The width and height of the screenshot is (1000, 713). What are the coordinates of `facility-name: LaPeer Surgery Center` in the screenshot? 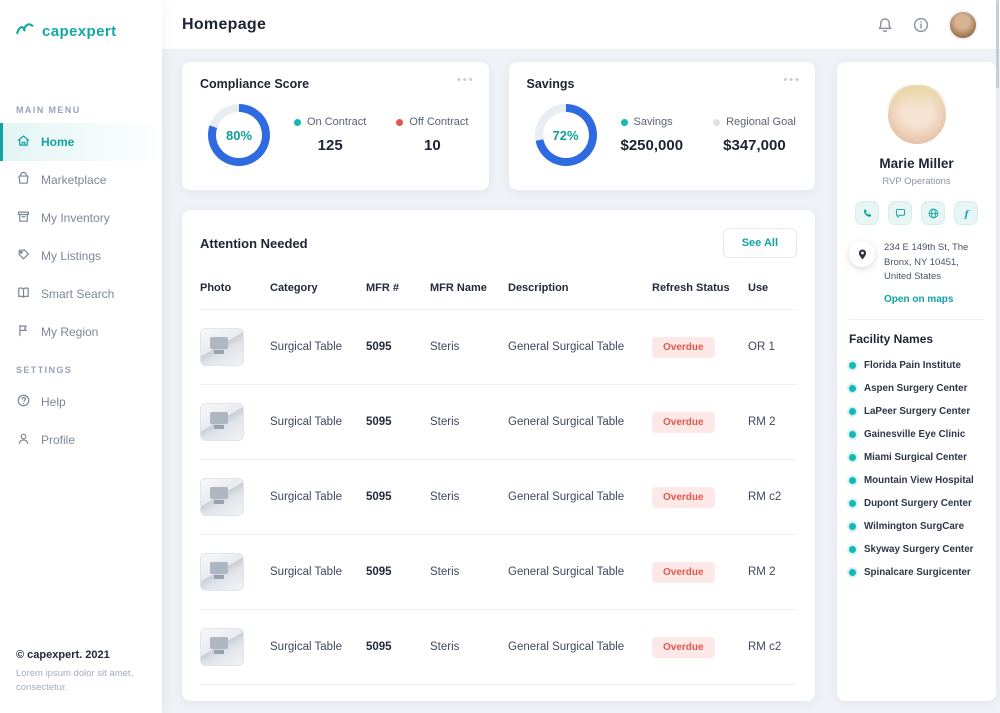 It's located at (917, 412).